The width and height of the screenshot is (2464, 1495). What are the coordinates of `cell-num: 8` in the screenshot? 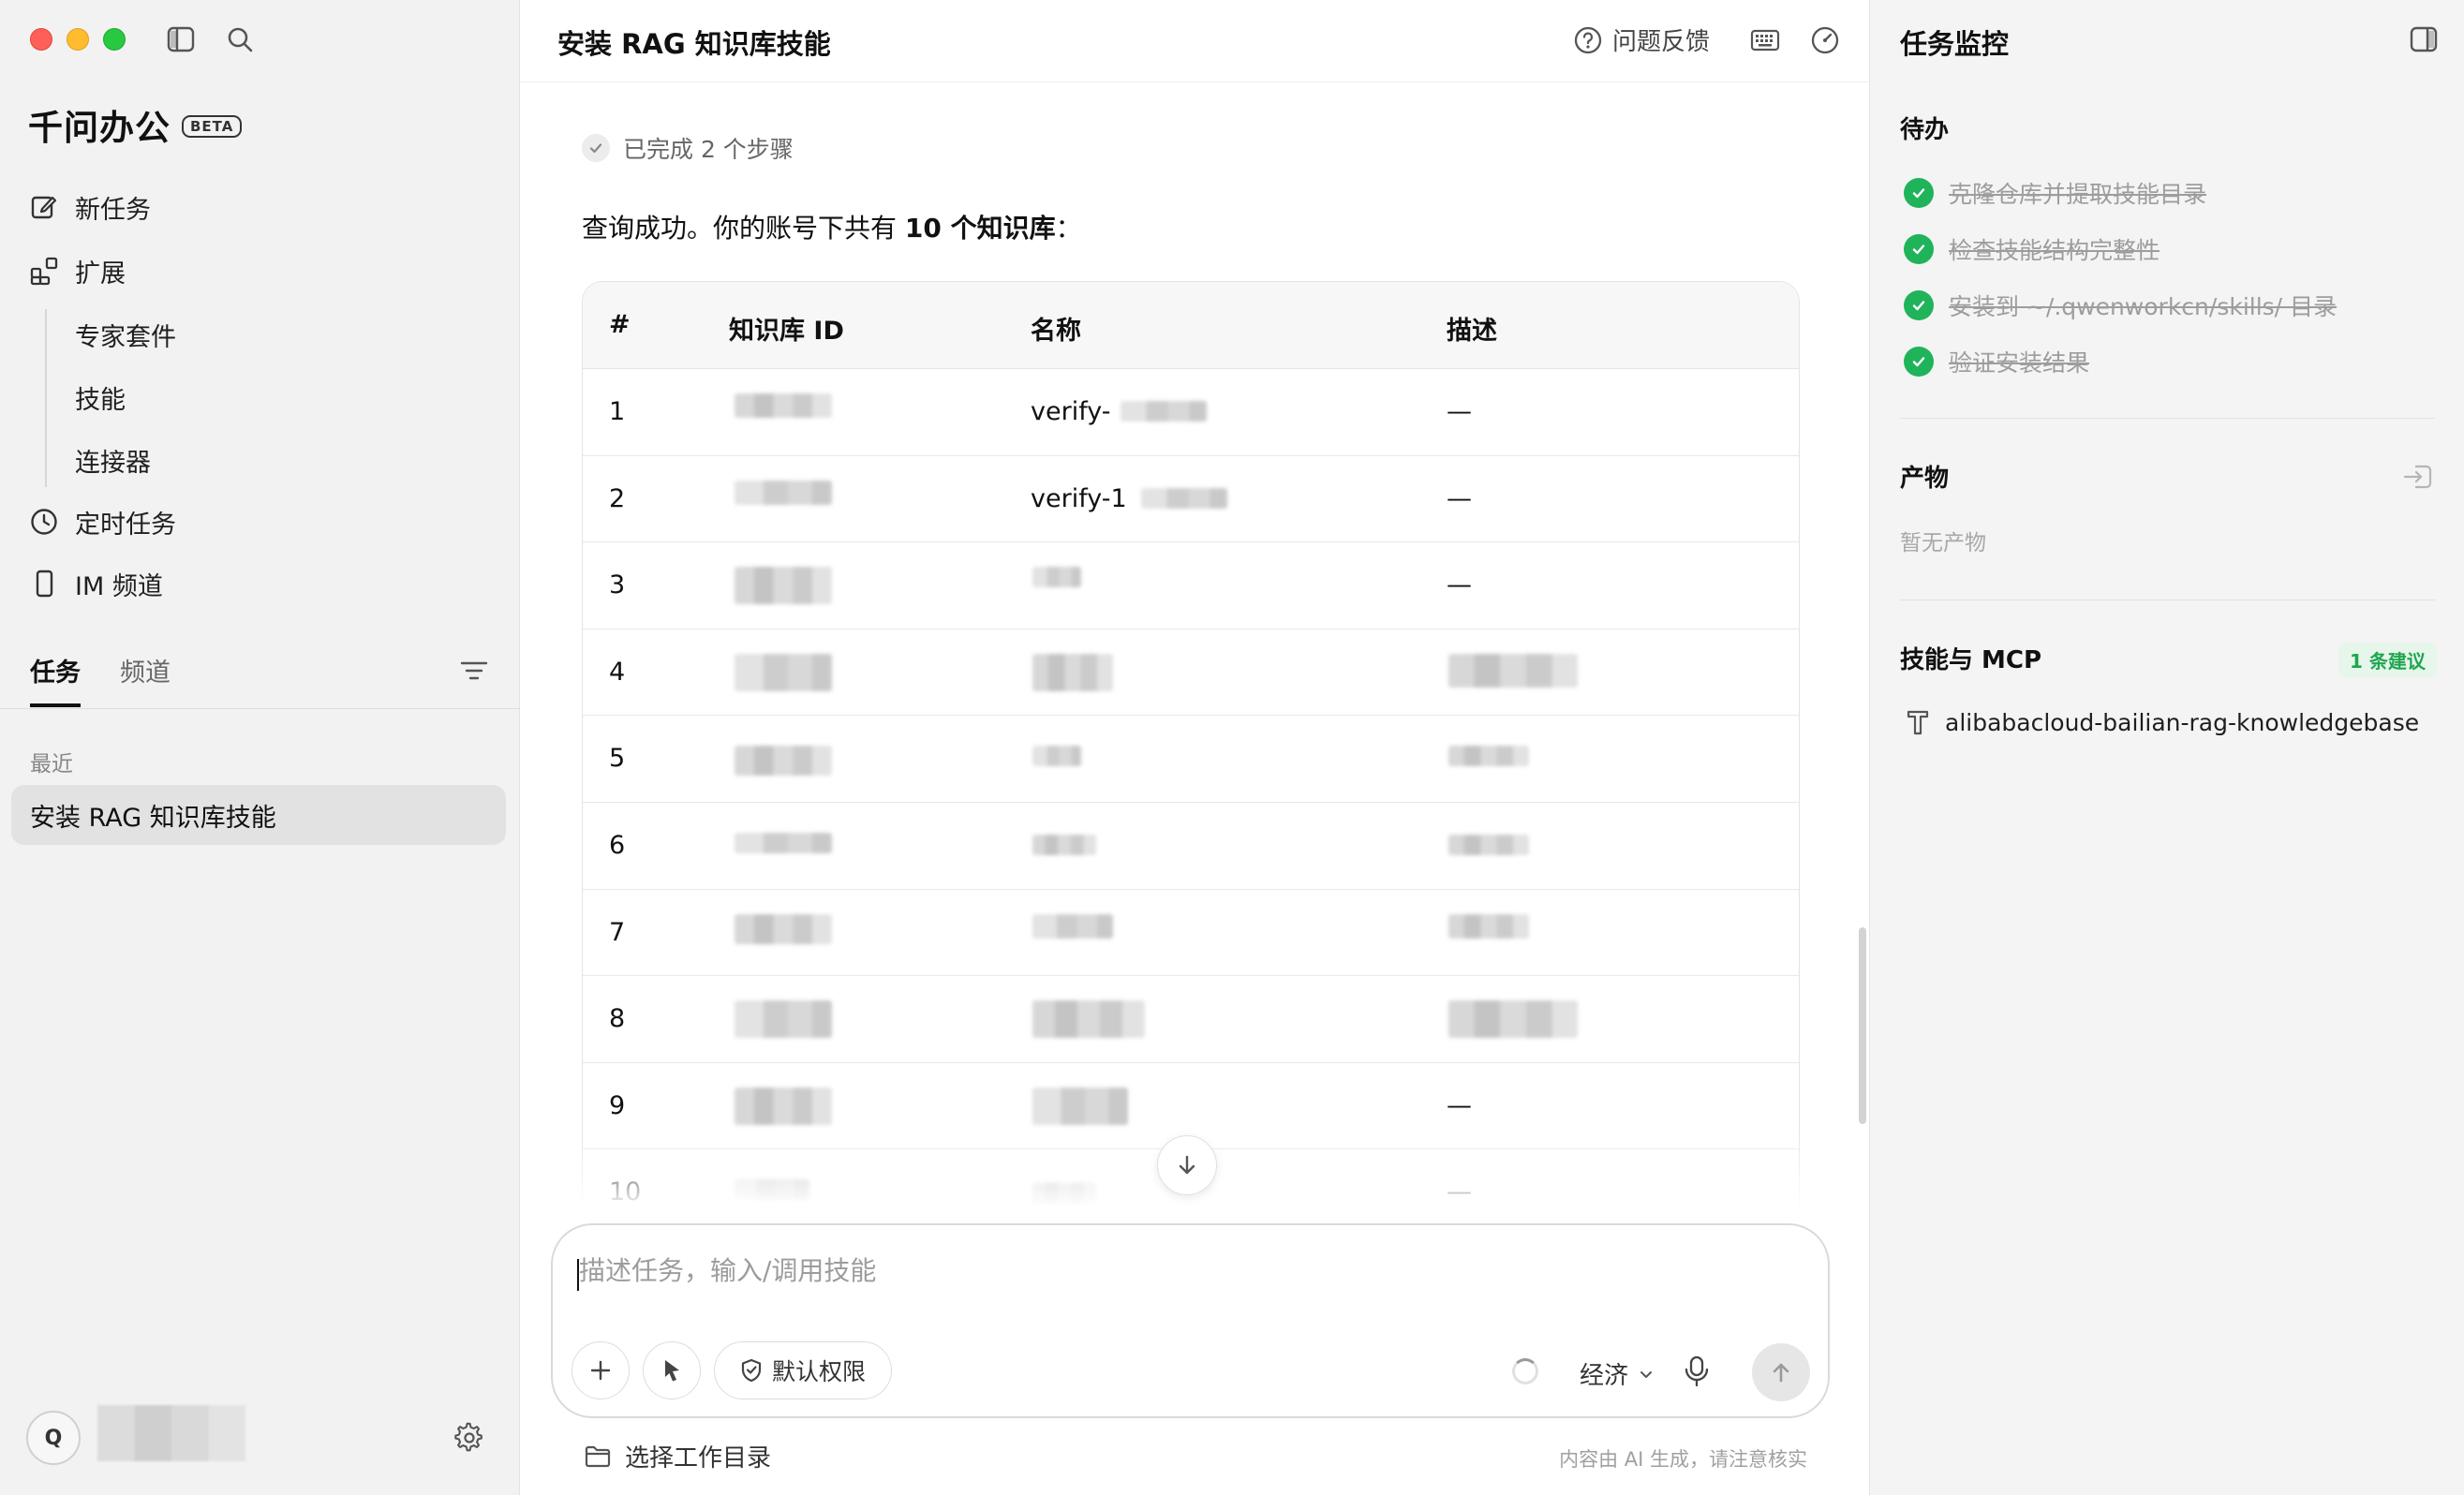 It's located at (617, 1019).